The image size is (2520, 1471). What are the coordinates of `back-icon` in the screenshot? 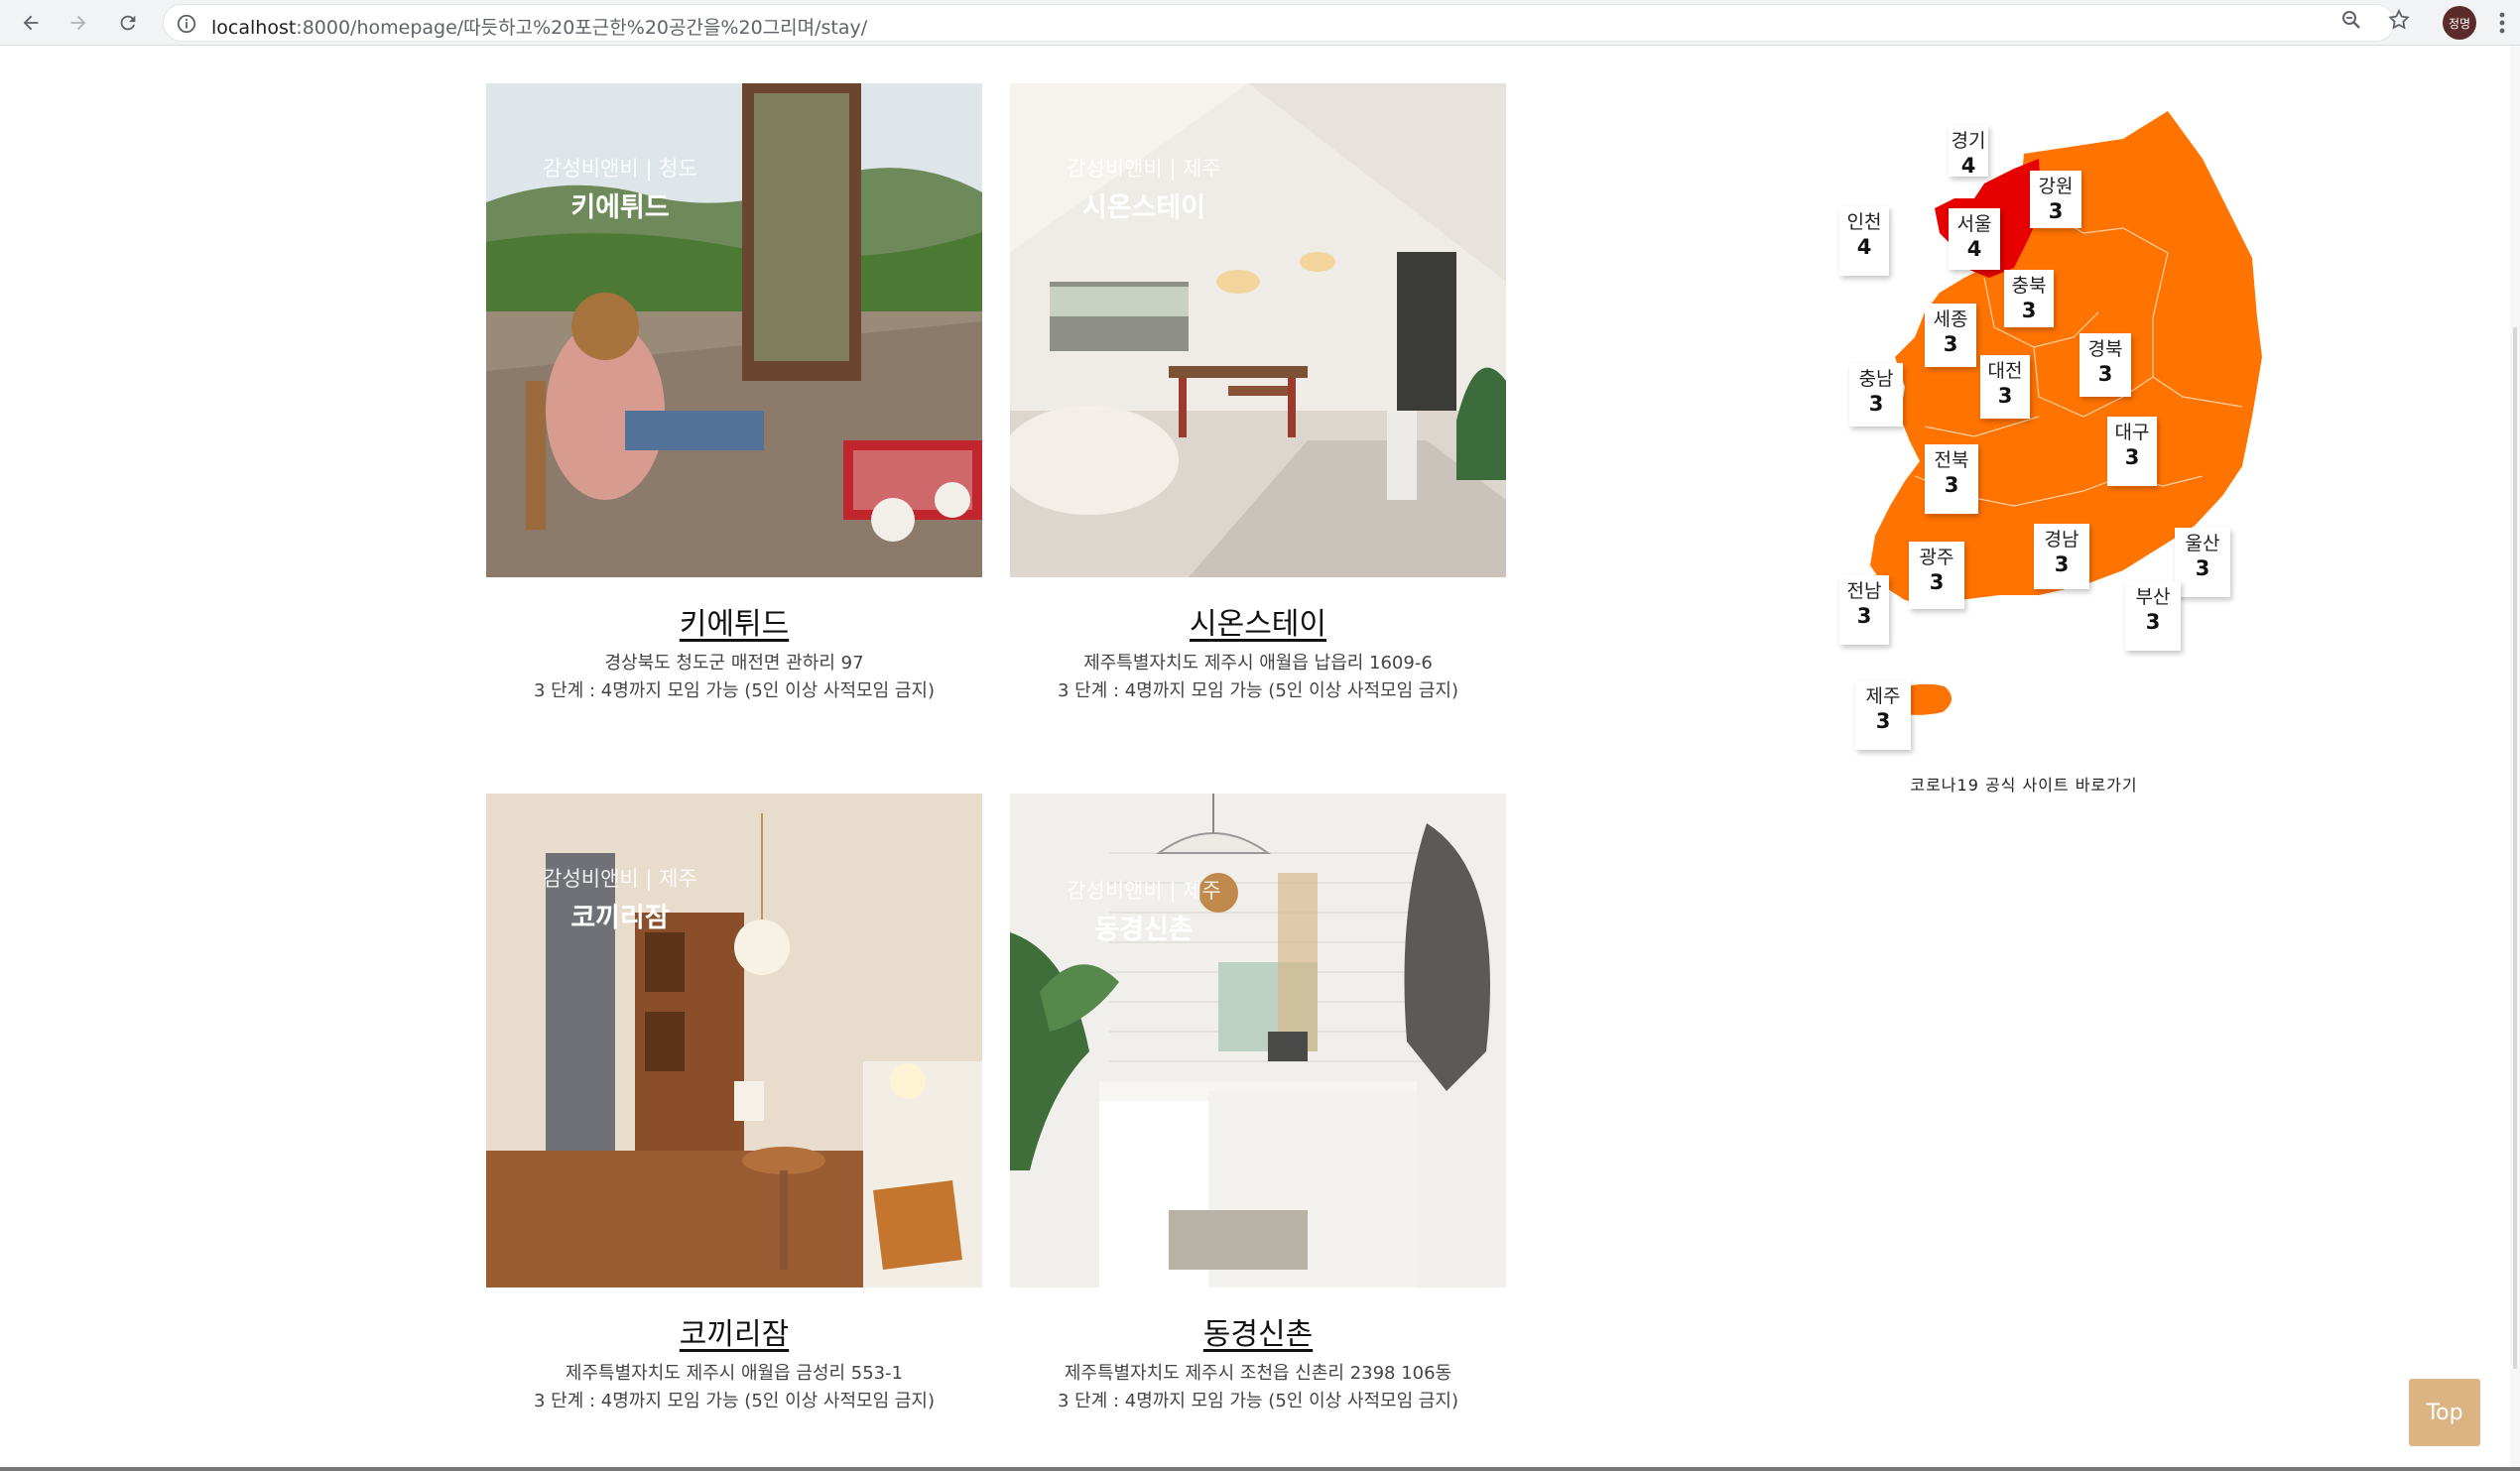 It's located at (31, 23).